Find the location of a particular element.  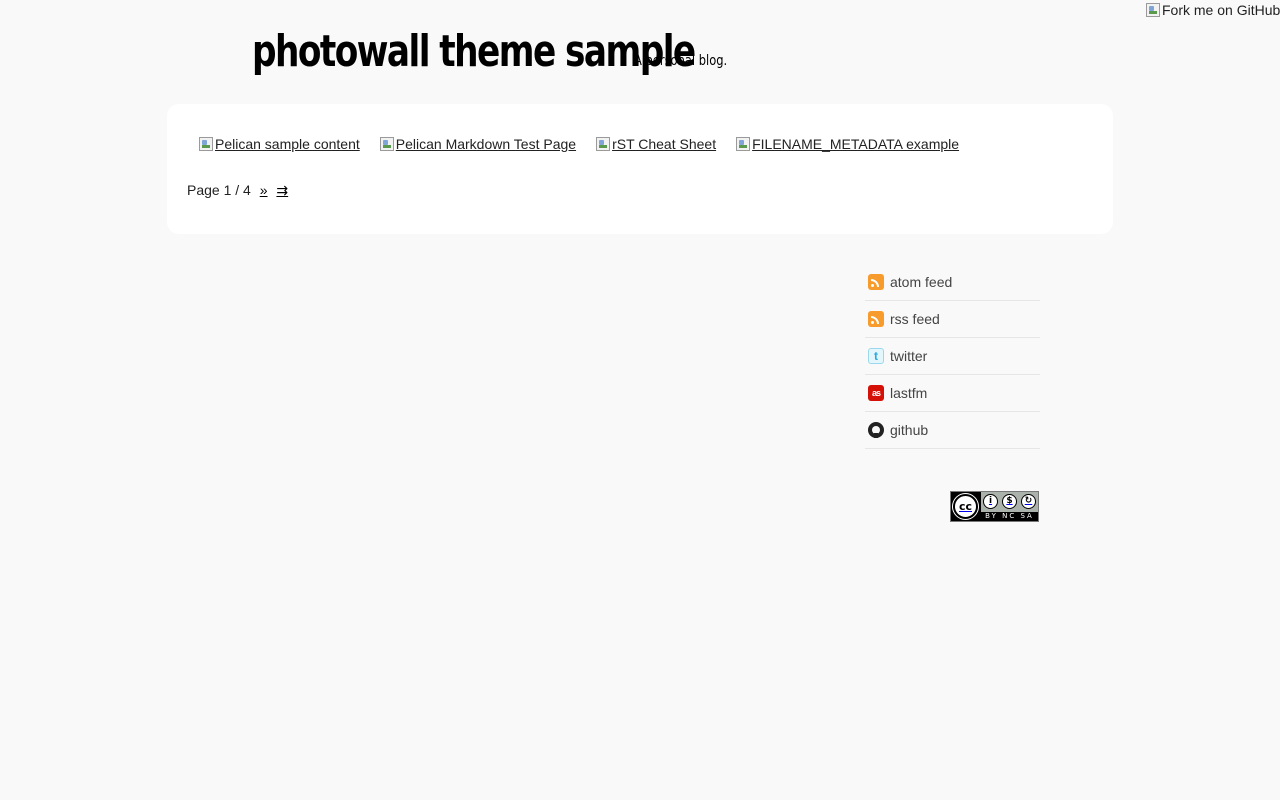

fork-me-on-github-ribbon: Fork me on GitHub is located at coordinates (1213, 11).